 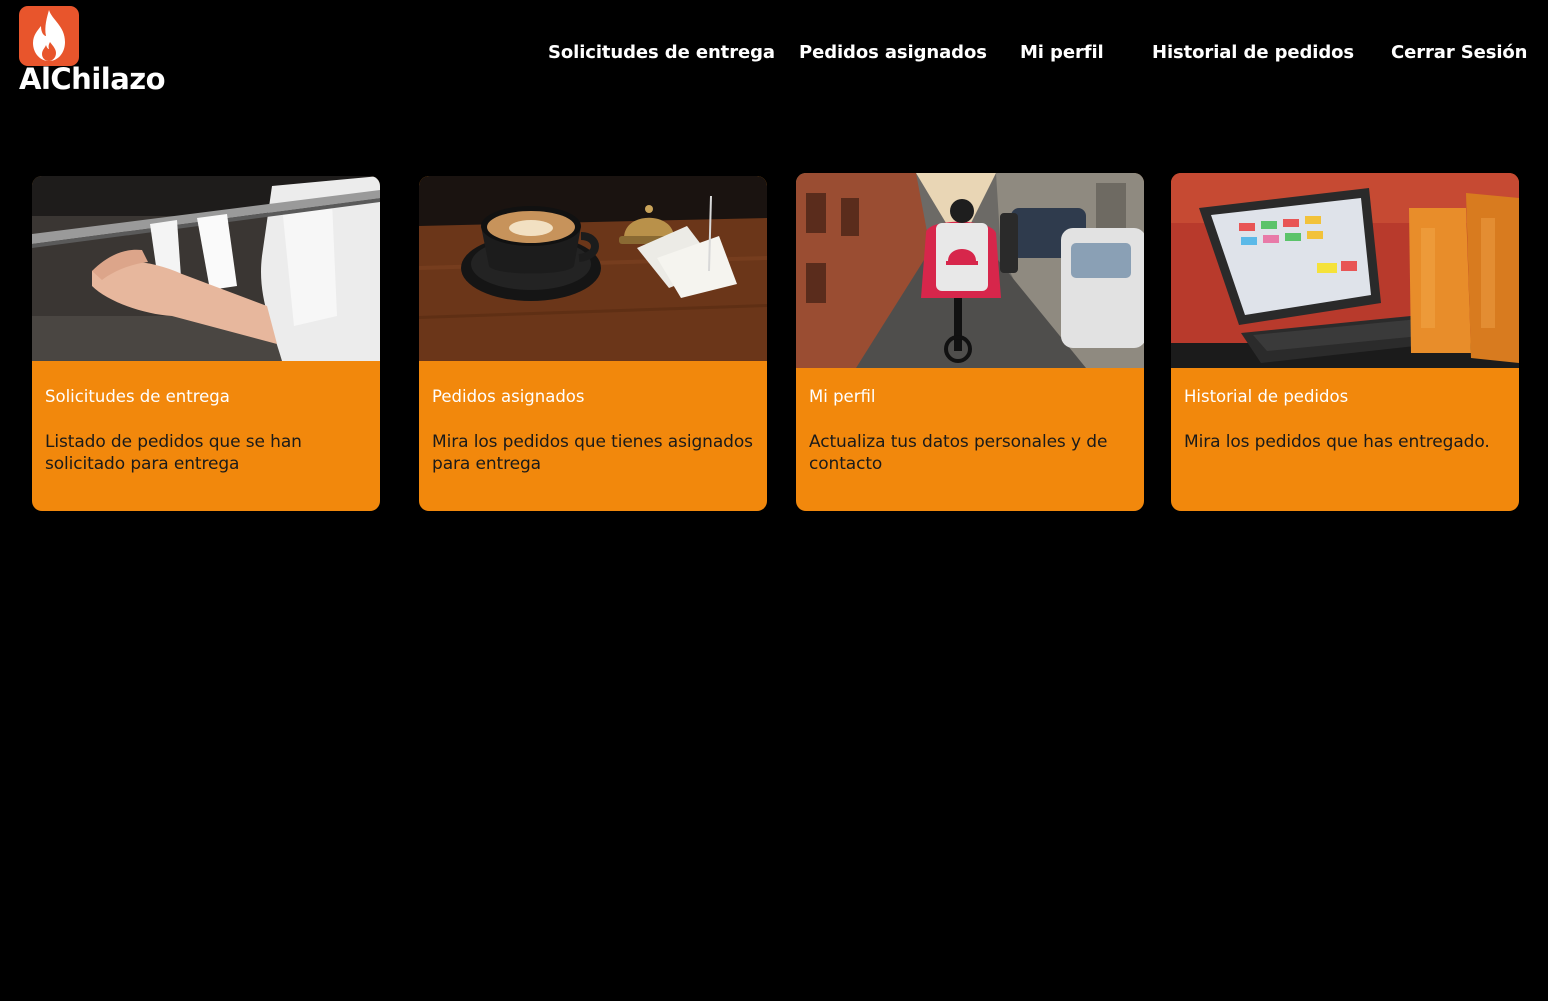 I want to click on logout-link: Cerrar Sesión, so click(x=1459, y=53).